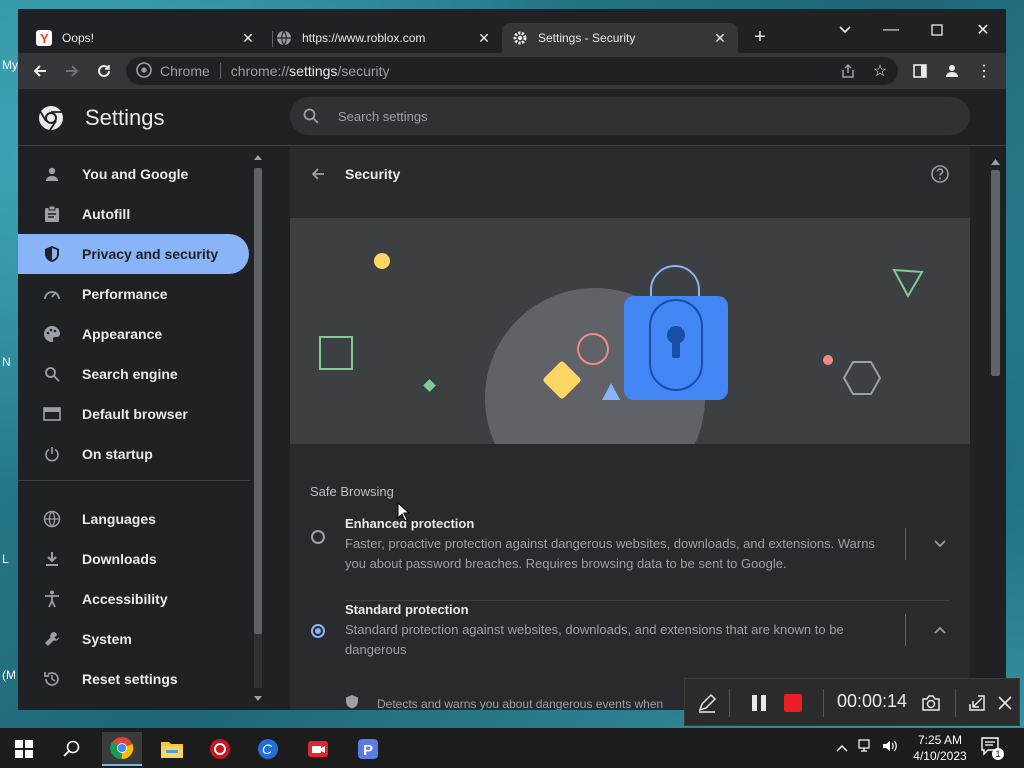  What do you see at coordinates (890, 748) in the screenshot?
I see `volume-icon` at bounding box center [890, 748].